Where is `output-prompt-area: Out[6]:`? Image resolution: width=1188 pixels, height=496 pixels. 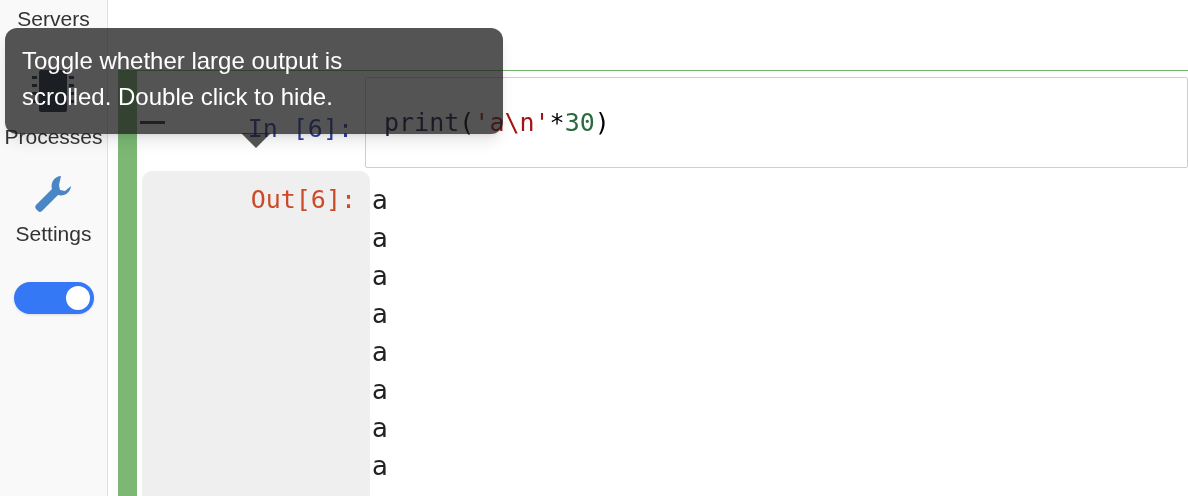 output-prompt-area: Out[6]: is located at coordinates (256, 333).